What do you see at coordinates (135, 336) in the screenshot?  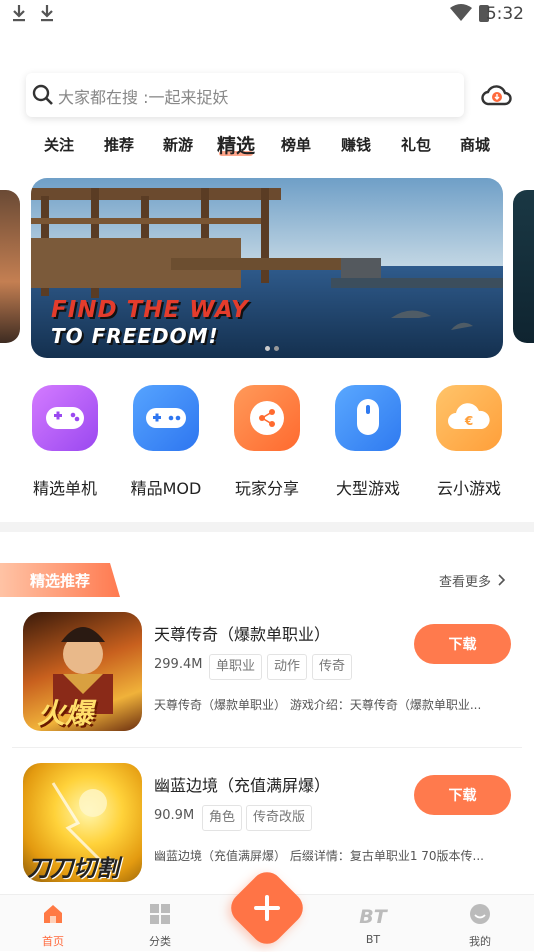 I see `banner-subline: TO FREEDOM!` at bounding box center [135, 336].